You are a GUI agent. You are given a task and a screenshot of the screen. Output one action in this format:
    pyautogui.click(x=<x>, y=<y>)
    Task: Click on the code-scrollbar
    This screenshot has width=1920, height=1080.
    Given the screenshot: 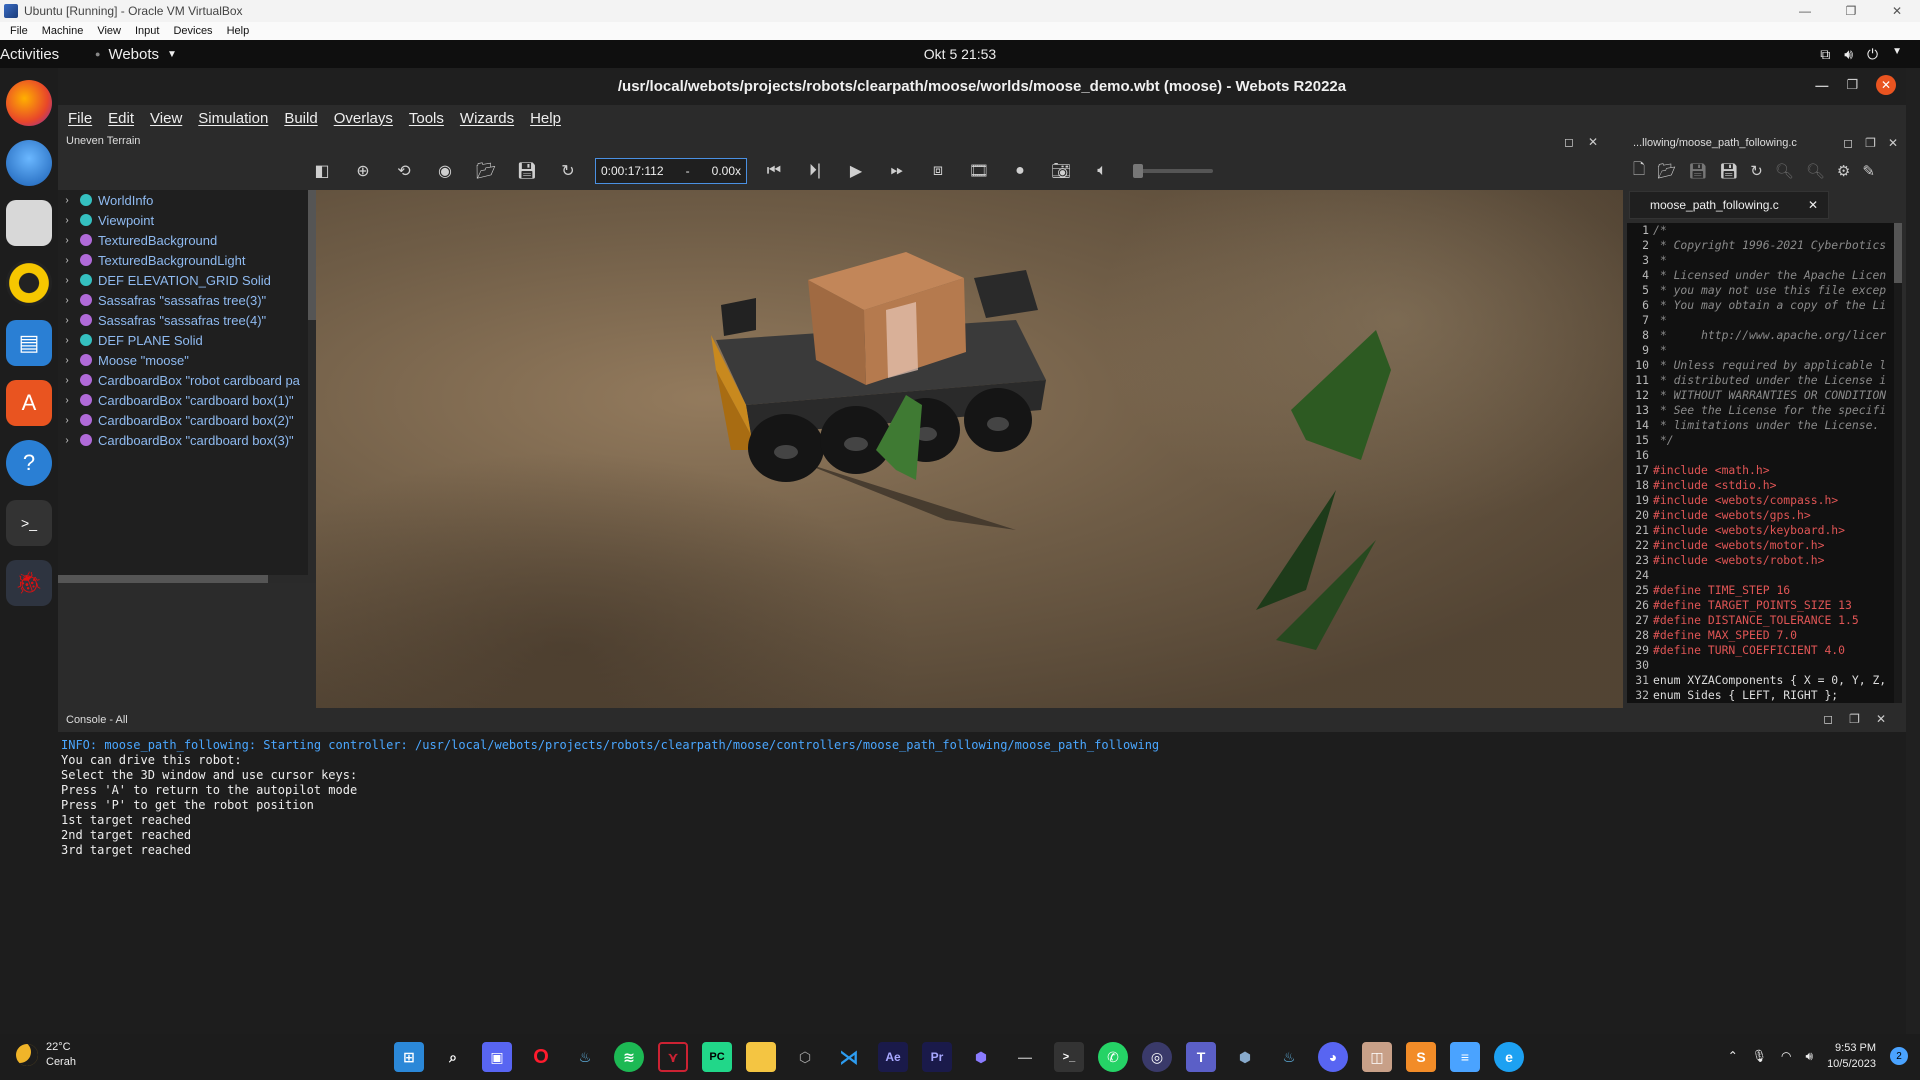 What is the action you would take?
    pyautogui.click(x=1898, y=463)
    